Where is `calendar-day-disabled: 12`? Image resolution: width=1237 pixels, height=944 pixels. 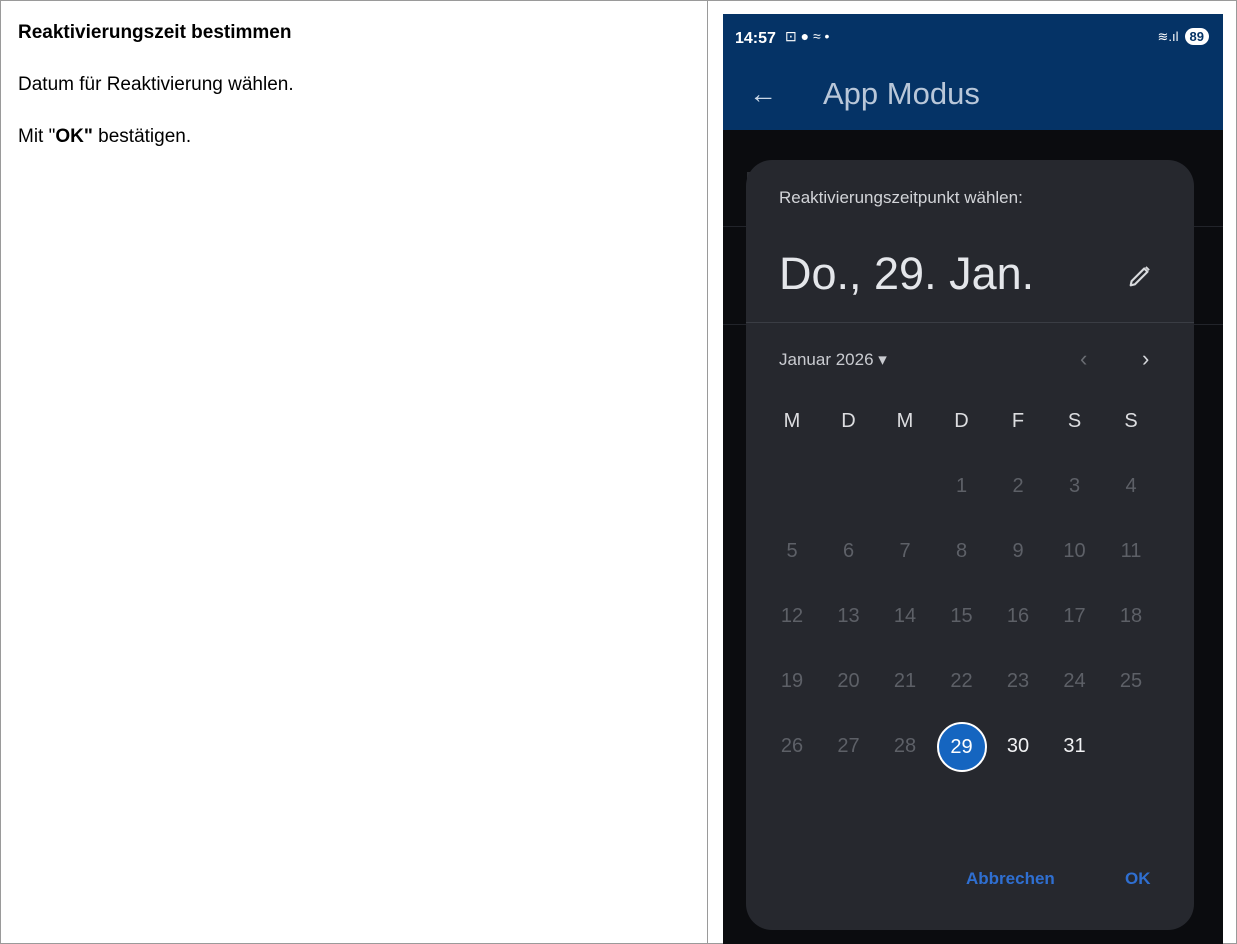 calendar-day-disabled: 12 is located at coordinates (792, 616).